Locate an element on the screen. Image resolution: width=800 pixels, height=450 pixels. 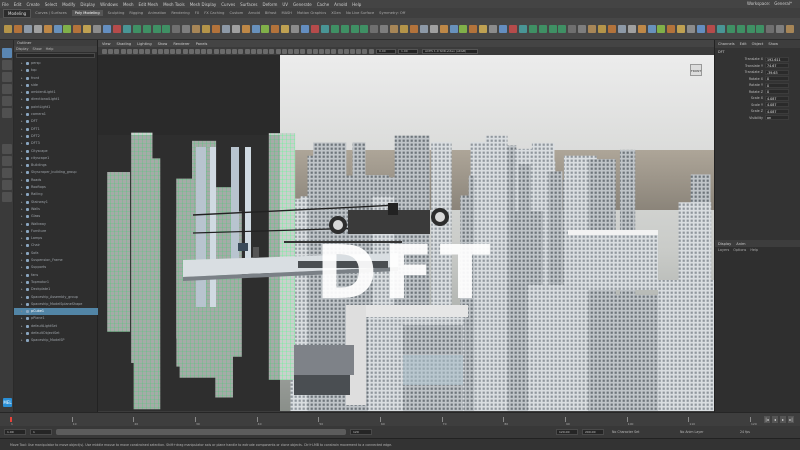
outliner-item: ▸ Furniture is located at coordinates (56, 231).